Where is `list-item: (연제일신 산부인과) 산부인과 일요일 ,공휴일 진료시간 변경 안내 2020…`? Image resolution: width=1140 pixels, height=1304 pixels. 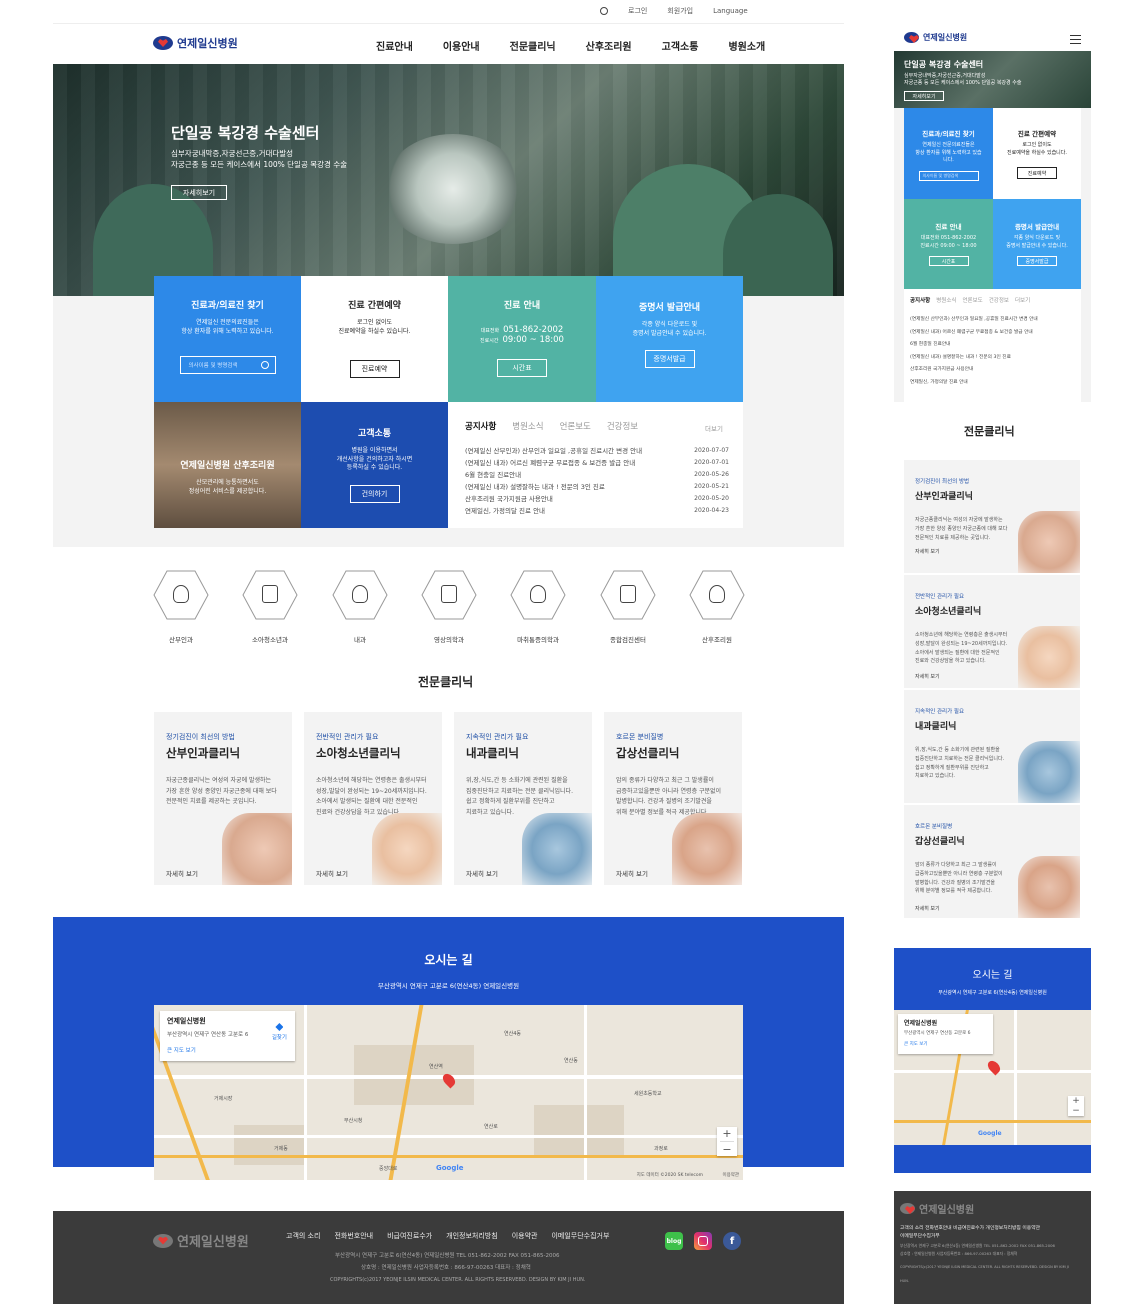
list-item: (연제일신 산부인과) 산부인과 일요일 ,공휴일 진료시간 변경 안내 2020… is located at coordinates (597, 451).